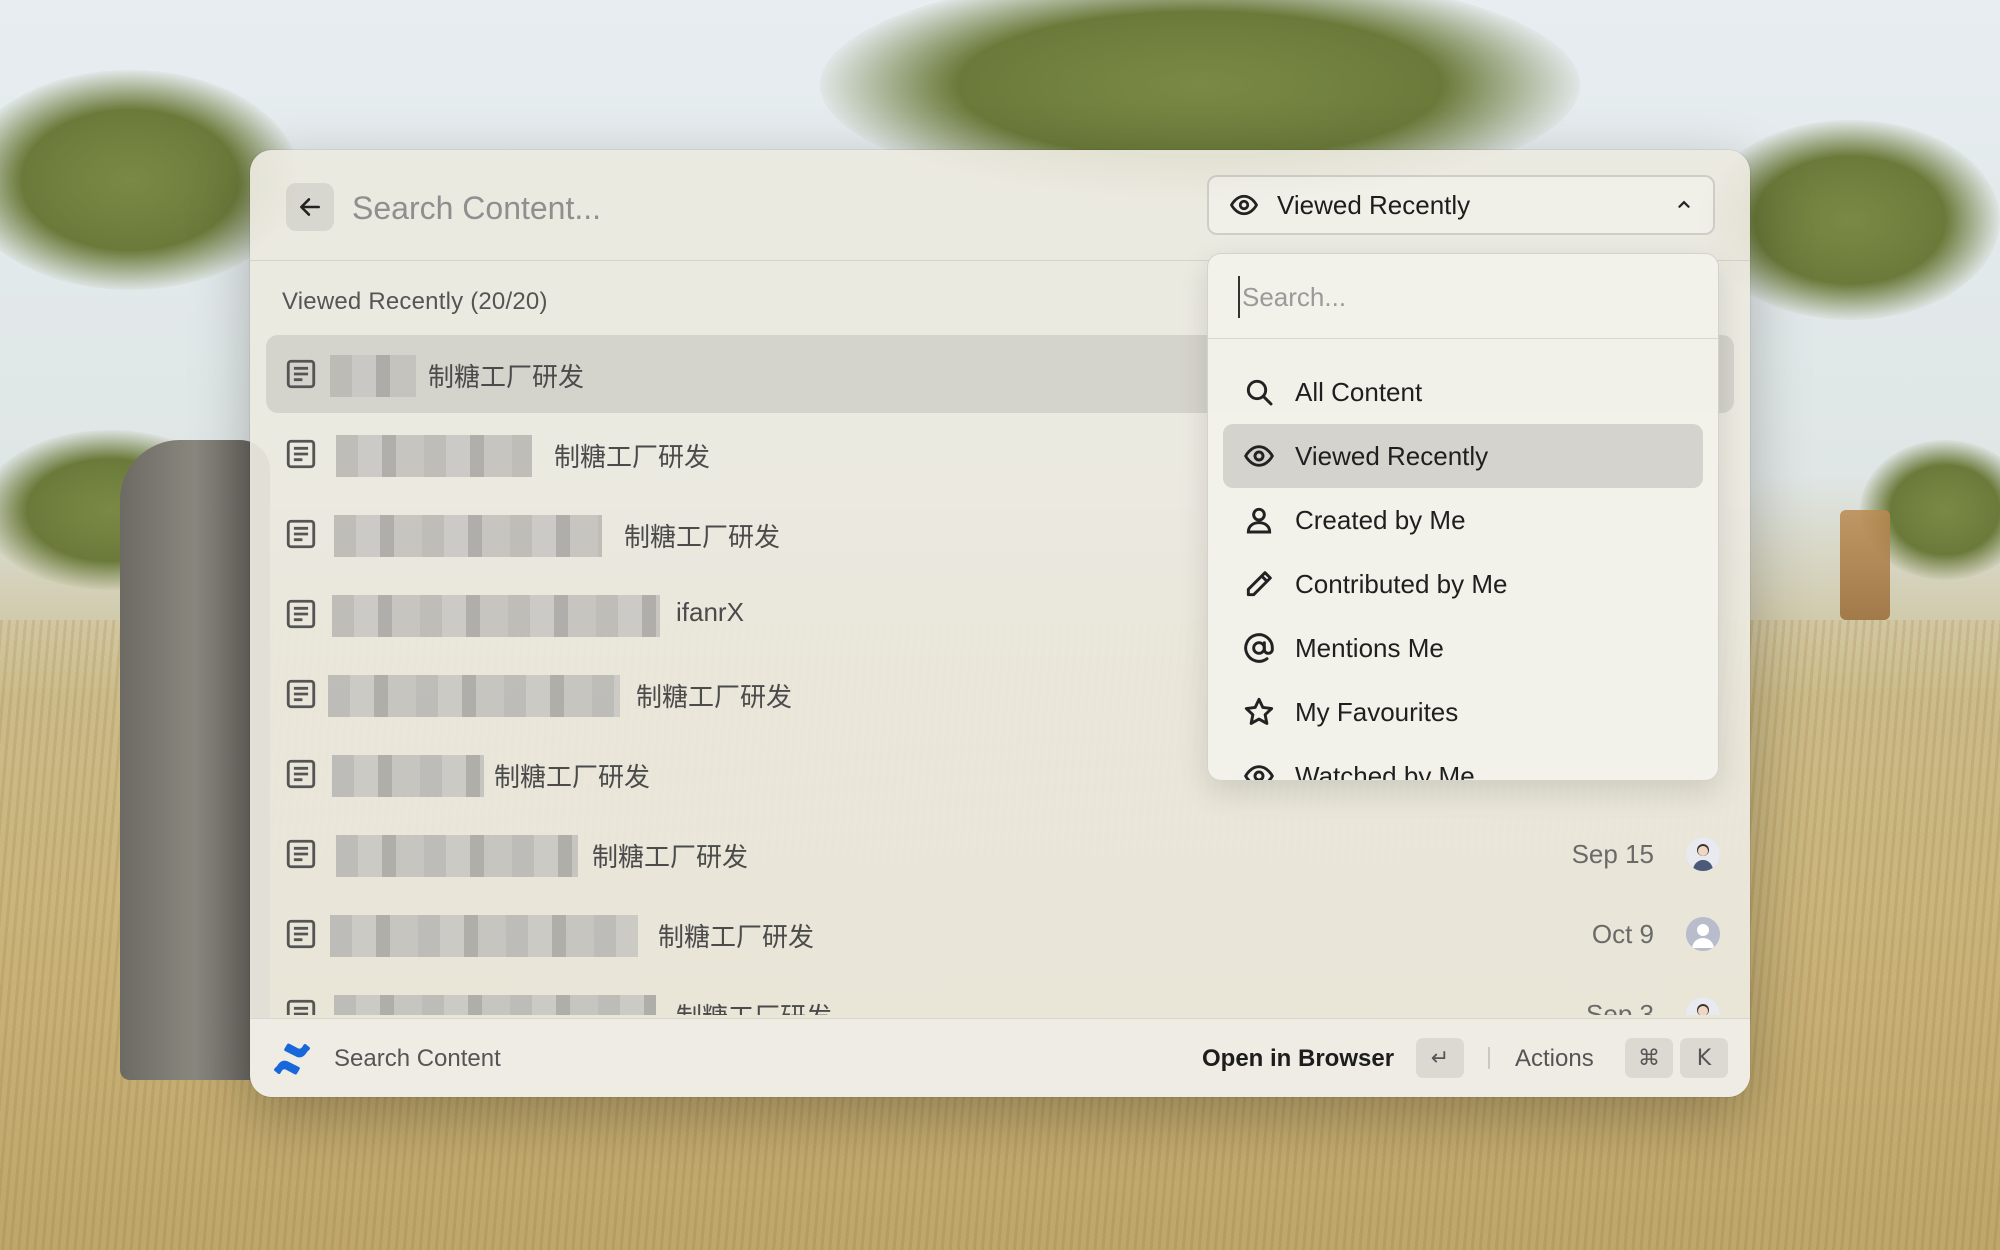 The image size is (2000, 1250). Describe the element at coordinates (1865, 565) in the screenshot. I see `wallpaper-giraffe` at that location.